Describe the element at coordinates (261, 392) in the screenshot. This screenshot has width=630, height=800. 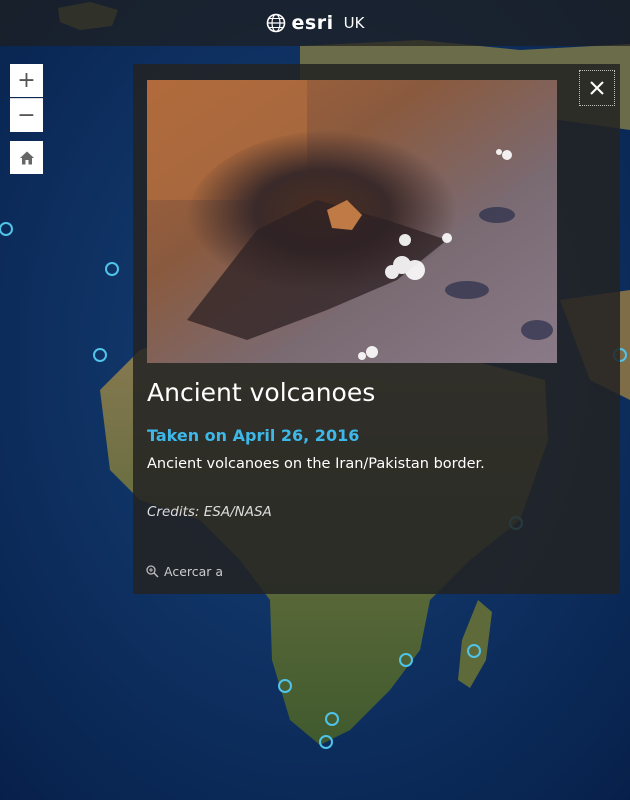
I see `popup-title: Ancient volcanoes` at that location.